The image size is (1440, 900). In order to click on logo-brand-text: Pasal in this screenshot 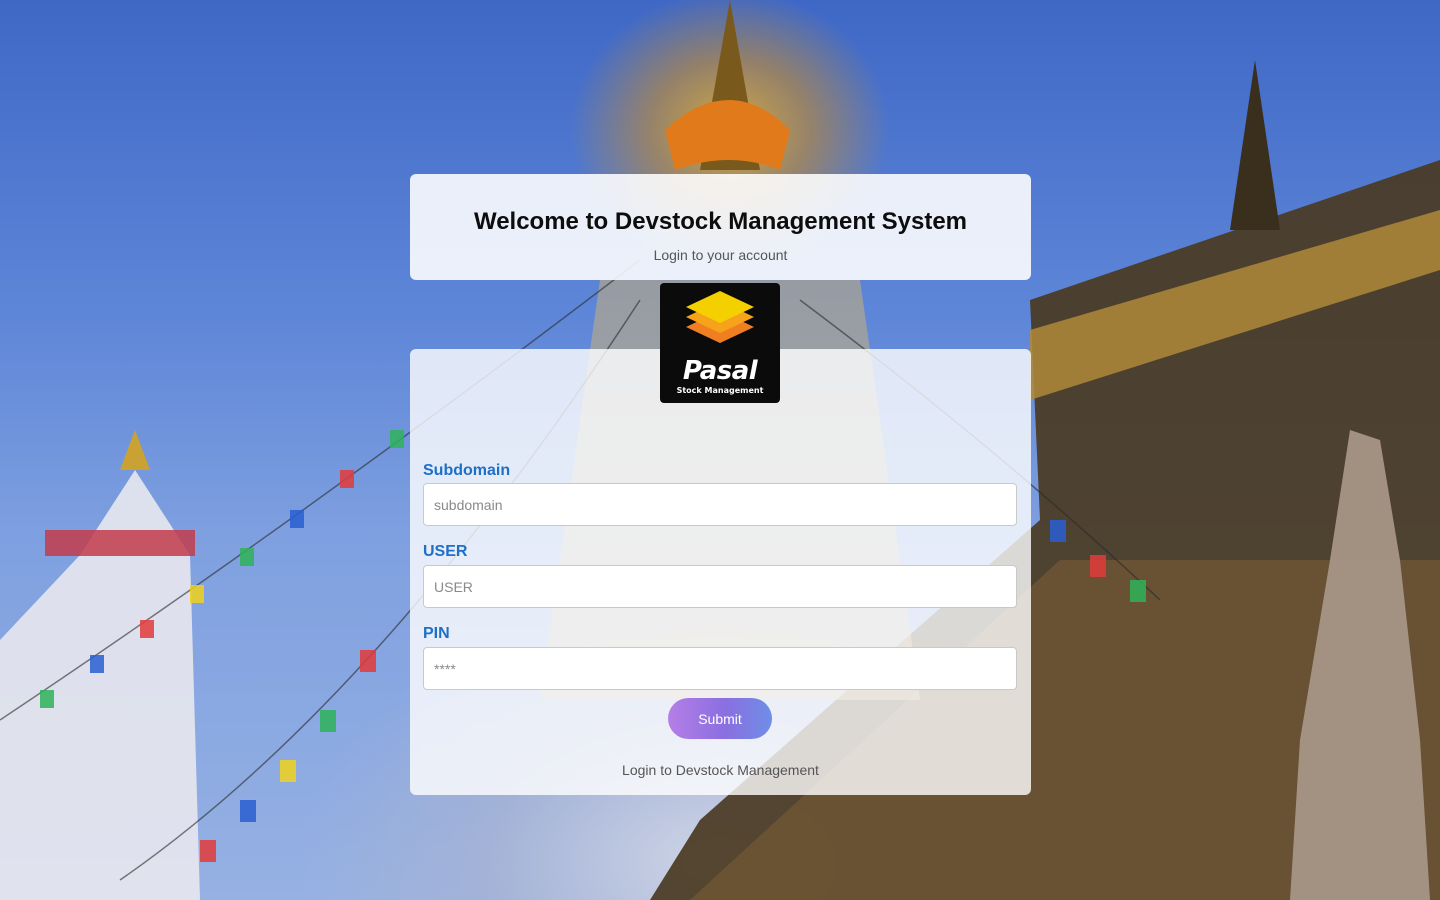, I will do `click(720, 371)`.